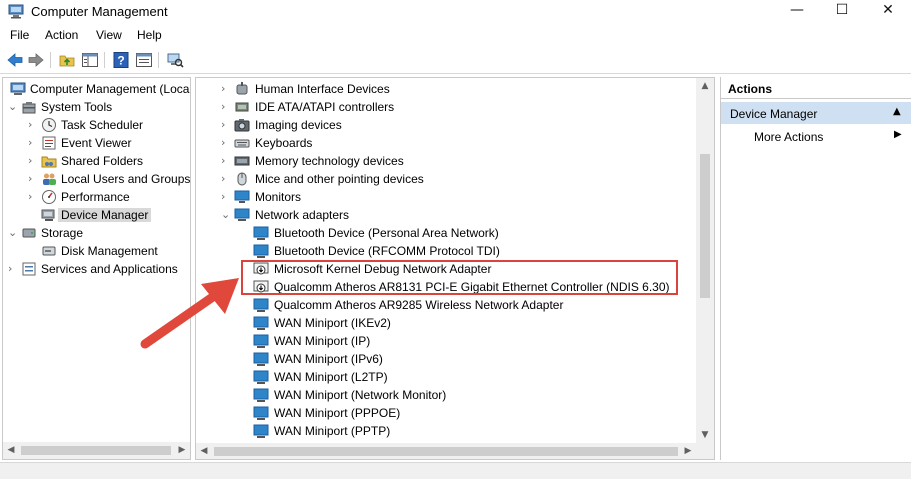 This screenshot has width=911, height=479. What do you see at coordinates (842, 11) in the screenshot?
I see `maximize-button: ☐` at bounding box center [842, 11].